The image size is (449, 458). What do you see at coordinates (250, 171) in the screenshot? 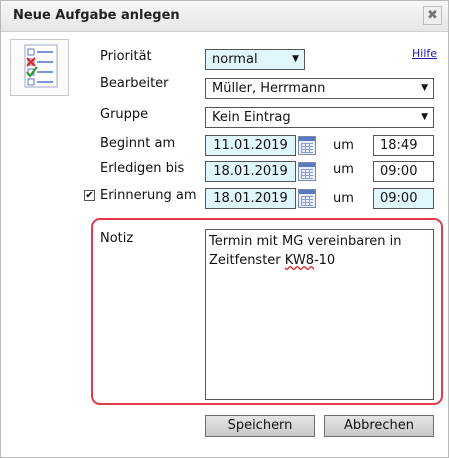
I see `due-date-input: 18.01.2019` at bounding box center [250, 171].